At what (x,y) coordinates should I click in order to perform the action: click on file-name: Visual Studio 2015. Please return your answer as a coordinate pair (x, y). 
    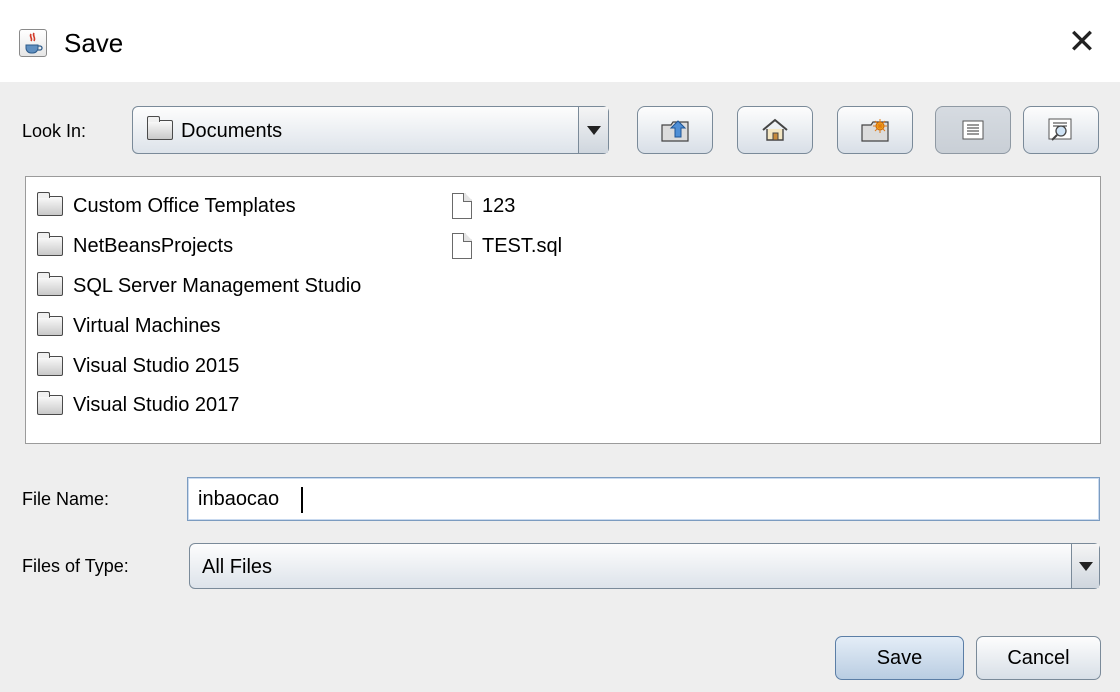
    Looking at the image, I should click on (156, 365).